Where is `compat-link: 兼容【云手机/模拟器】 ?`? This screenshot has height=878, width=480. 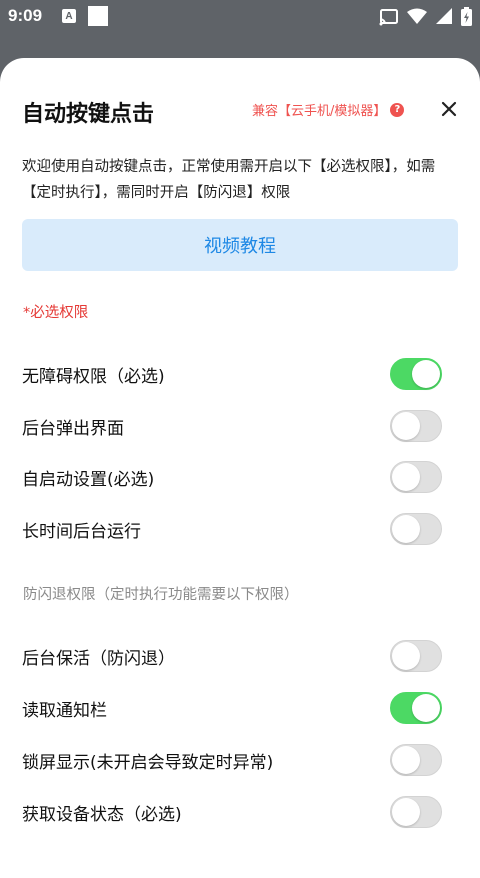 compat-link: 兼容【云手机/模拟器】 ? is located at coordinates (328, 109).